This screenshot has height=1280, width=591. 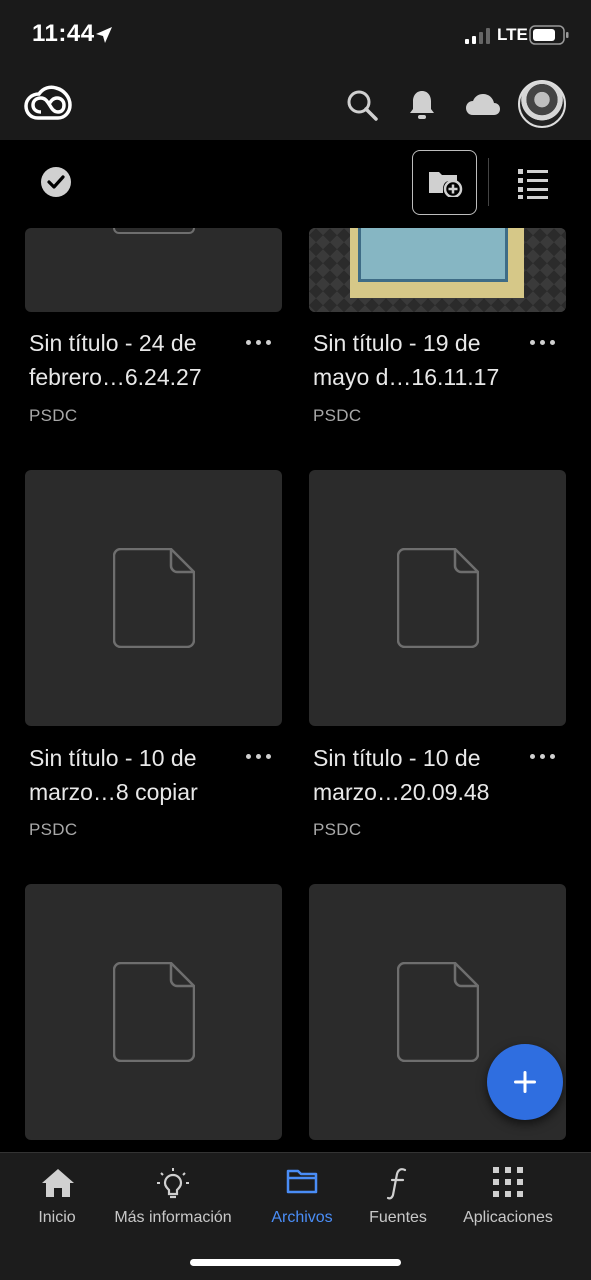 I want to click on artwork-preview, so click(x=437, y=270).